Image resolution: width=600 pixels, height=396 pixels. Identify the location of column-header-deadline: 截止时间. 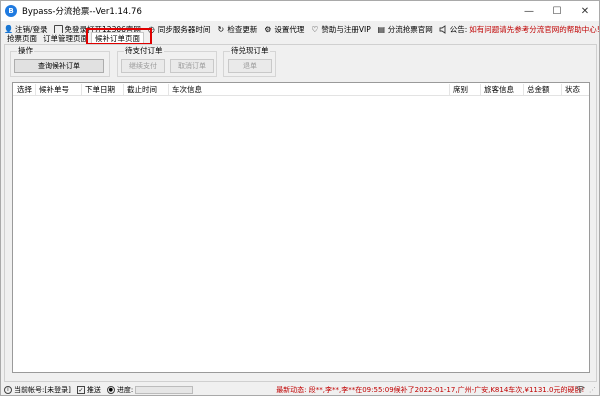
(141, 89).